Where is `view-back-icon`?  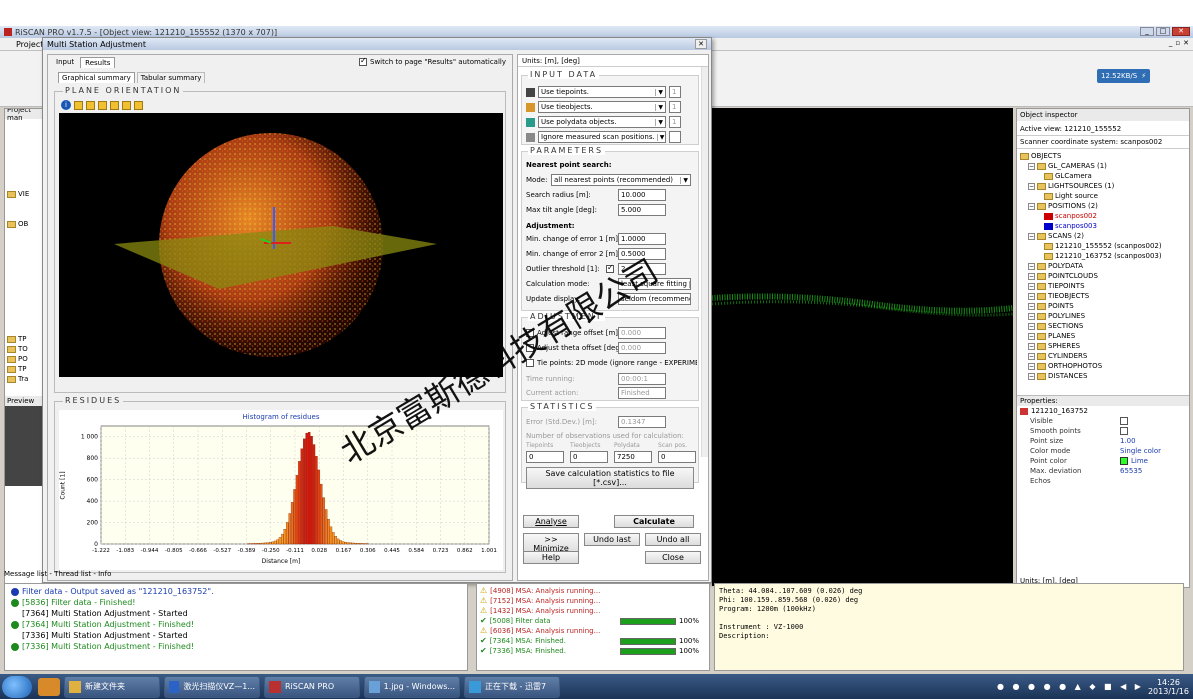 view-back-icon is located at coordinates (90, 105).